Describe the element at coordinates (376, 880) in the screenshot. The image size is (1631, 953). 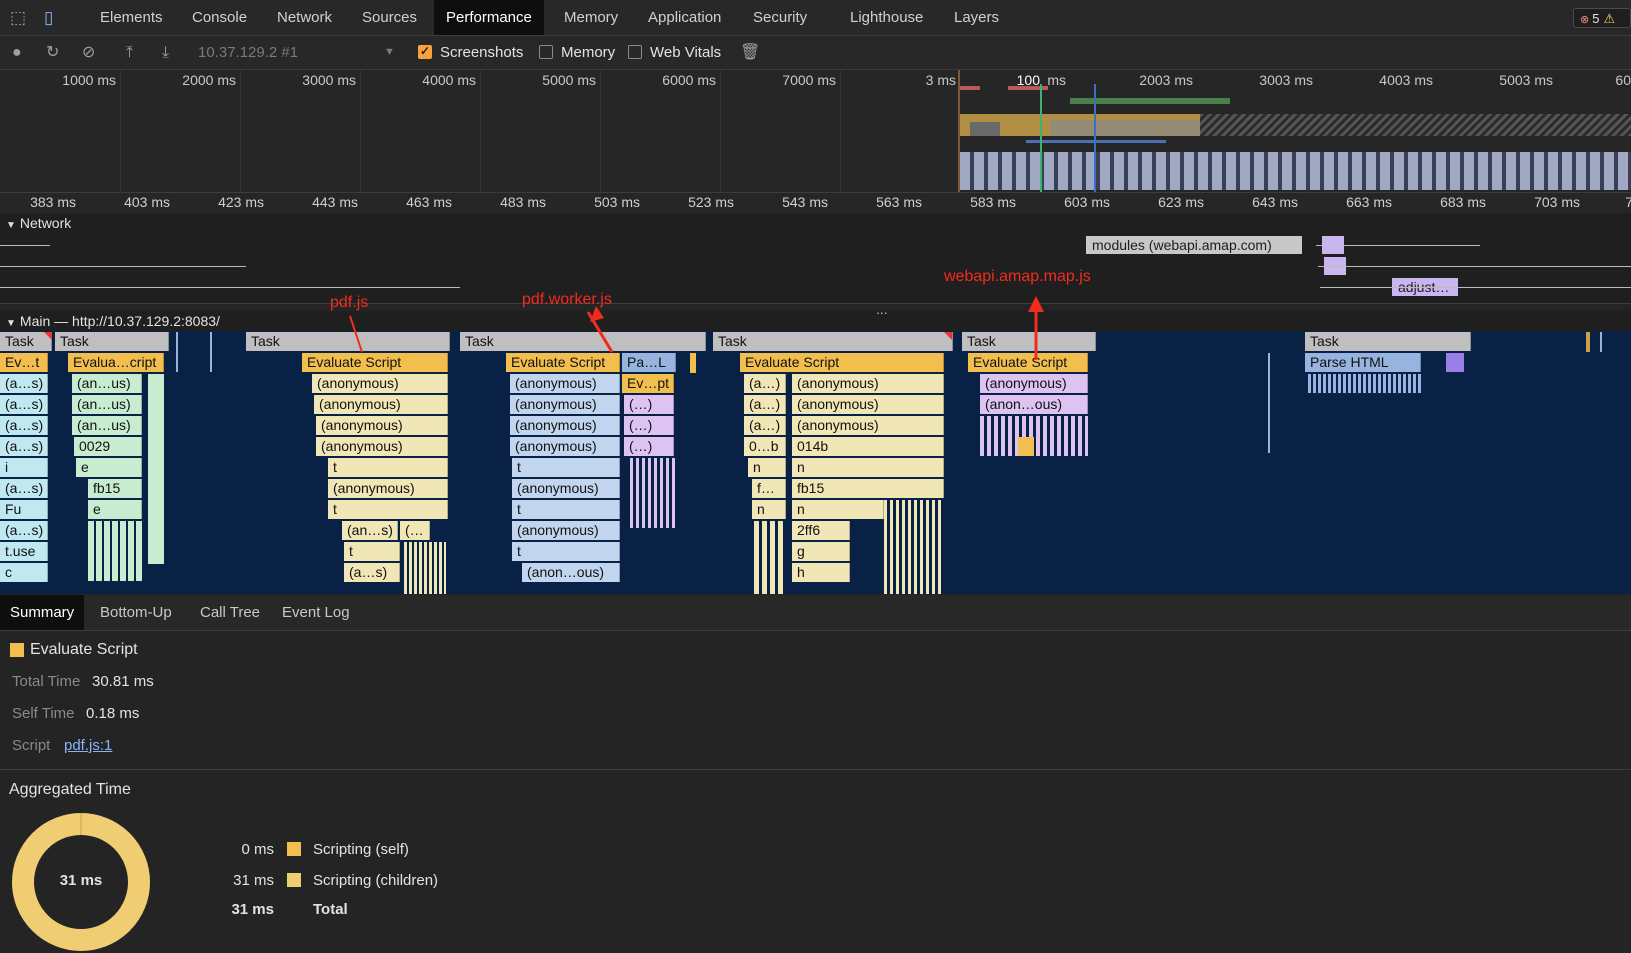
I see `legend-label: Scripting (children)` at that location.